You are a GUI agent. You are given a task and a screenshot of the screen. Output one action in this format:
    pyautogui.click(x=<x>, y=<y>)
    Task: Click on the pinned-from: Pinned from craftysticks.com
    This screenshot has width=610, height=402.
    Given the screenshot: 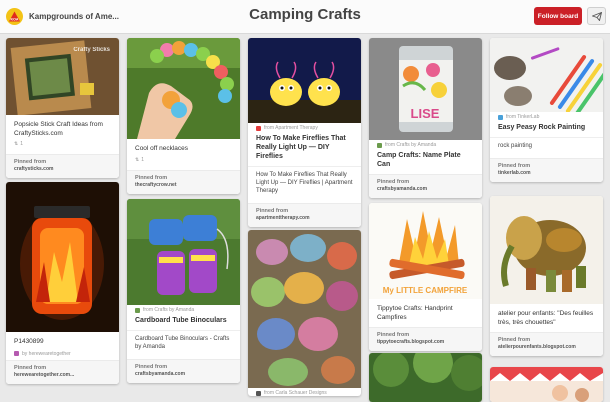 What is the action you would take?
    pyautogui.click(x=62, y=166)
    